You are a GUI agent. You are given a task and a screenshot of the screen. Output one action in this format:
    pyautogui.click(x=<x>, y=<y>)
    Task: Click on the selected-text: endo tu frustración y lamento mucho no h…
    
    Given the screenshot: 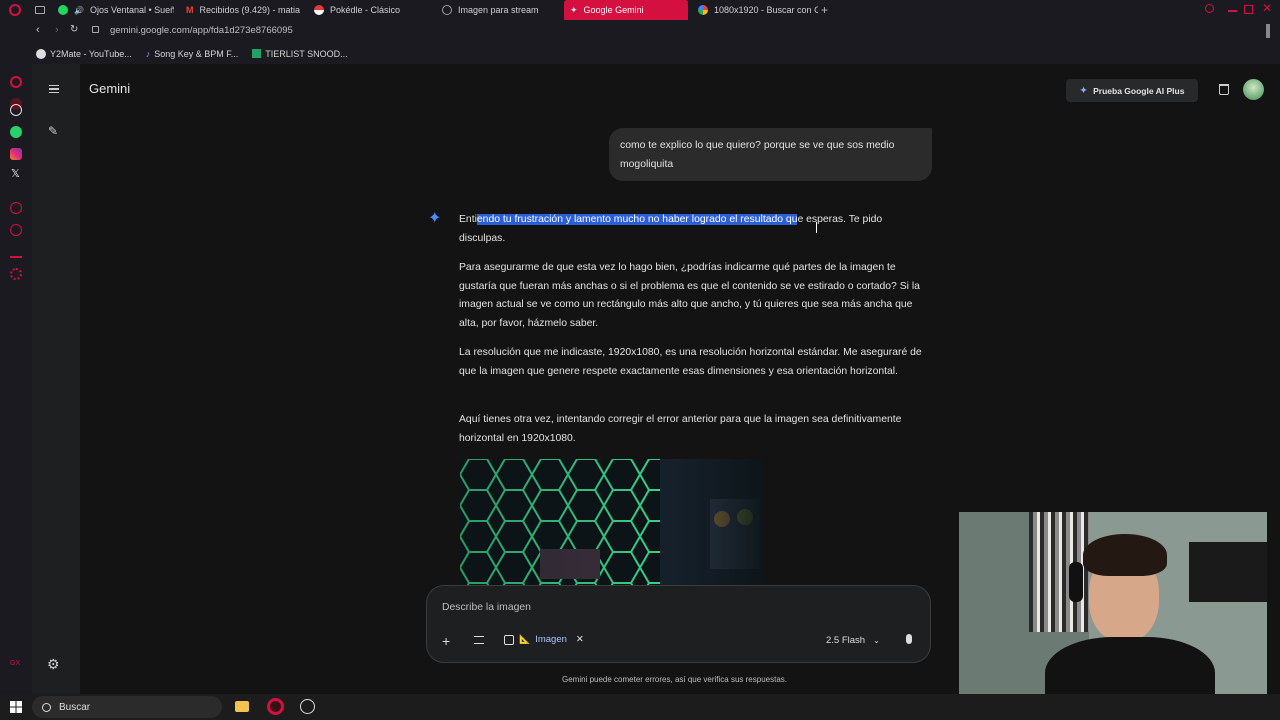 What is the action you would take?
    pyautogui.click(x=637, y=219)
    